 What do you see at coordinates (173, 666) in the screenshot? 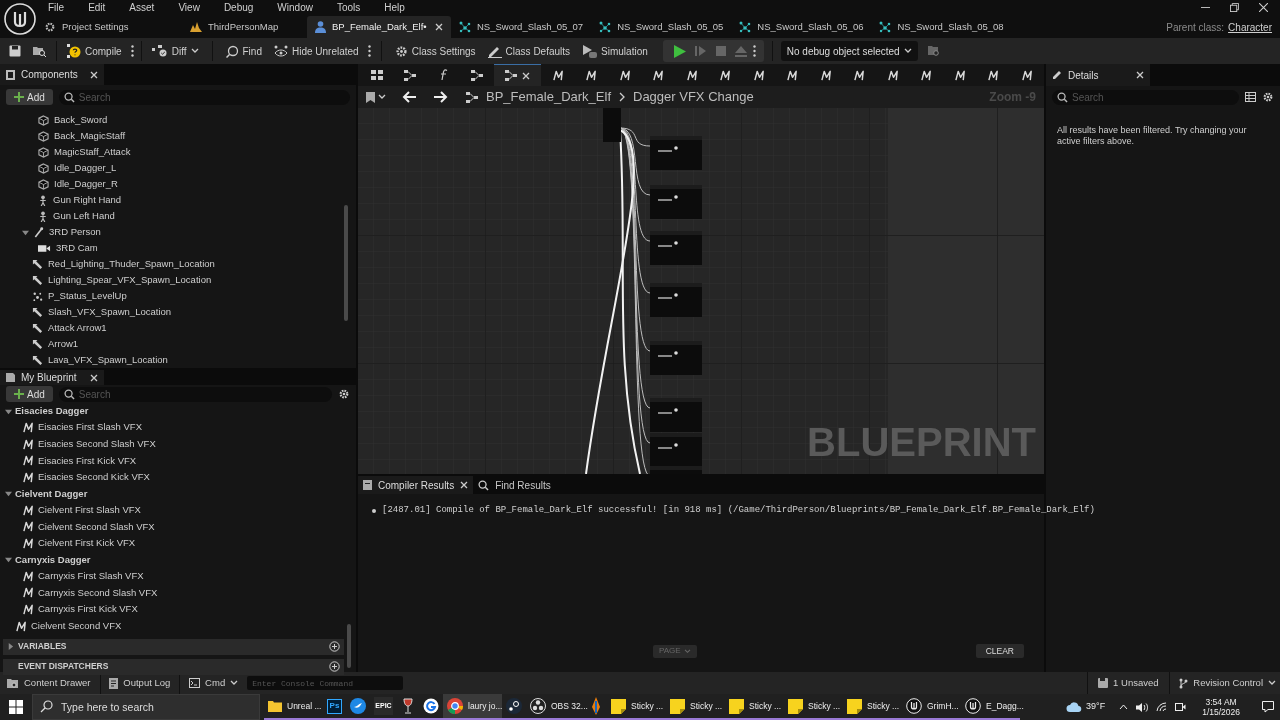
I see `section-header: EVENT DISPATCHERS` at bounding box center [173, 666].